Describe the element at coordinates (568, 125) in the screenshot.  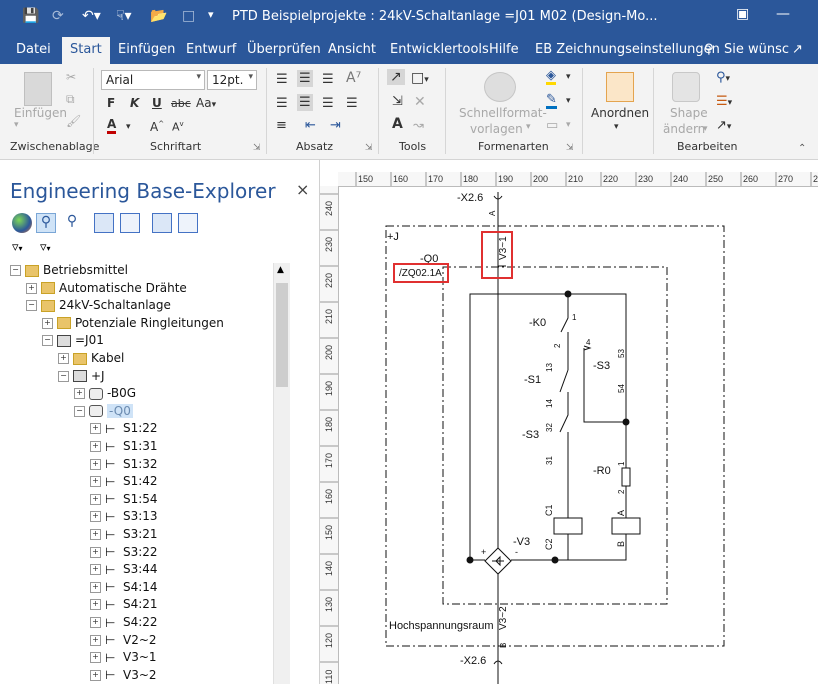
I see `effects-dropdown-icon: ▾` at that location.